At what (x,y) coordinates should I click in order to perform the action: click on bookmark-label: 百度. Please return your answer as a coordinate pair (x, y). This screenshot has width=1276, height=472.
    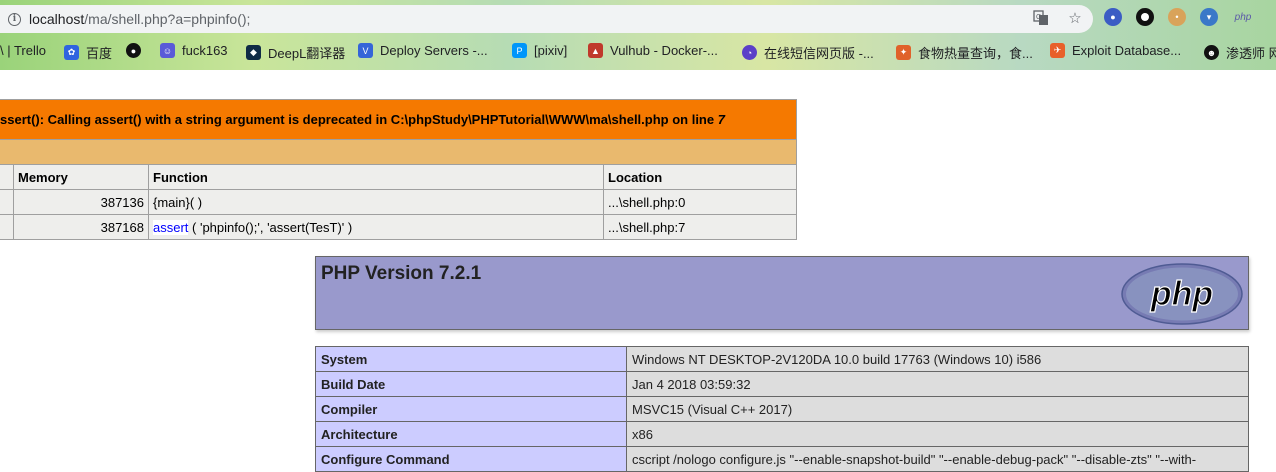
    Looking at the image, I should click on (99, 53).